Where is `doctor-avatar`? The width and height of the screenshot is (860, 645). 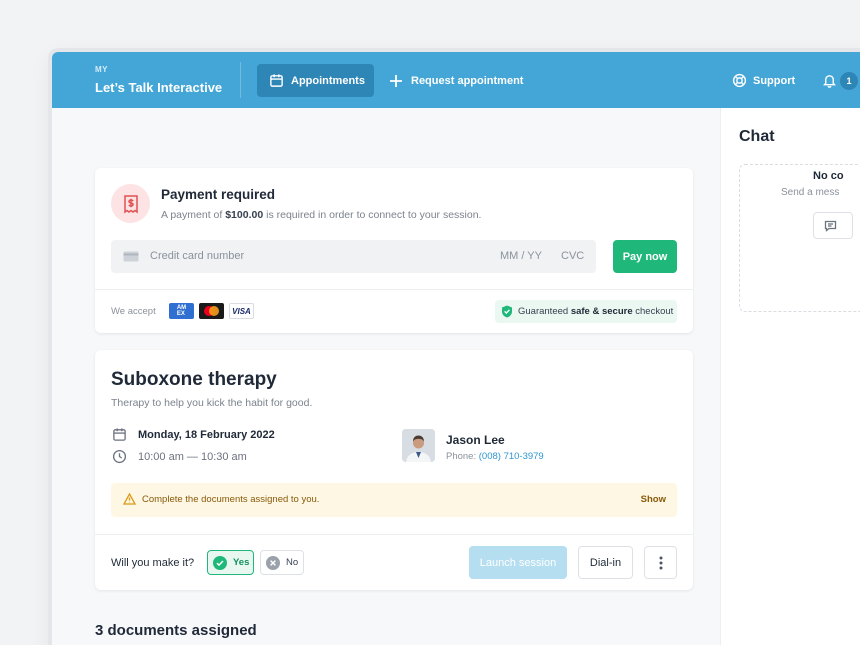 doctor-avatar is located at coordinates (418, 445).